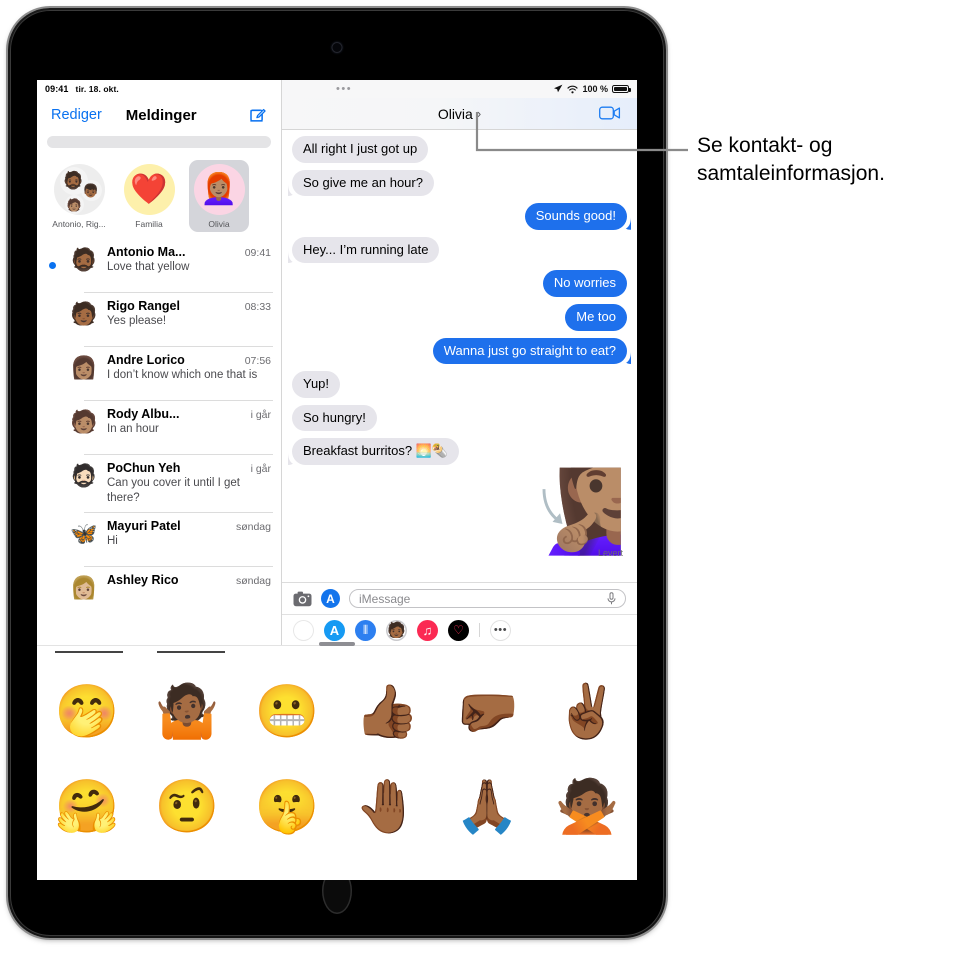 The image size is (974, 958). I want to click on message-bubble-outgoing: Sounds good!, so click(575, 216).